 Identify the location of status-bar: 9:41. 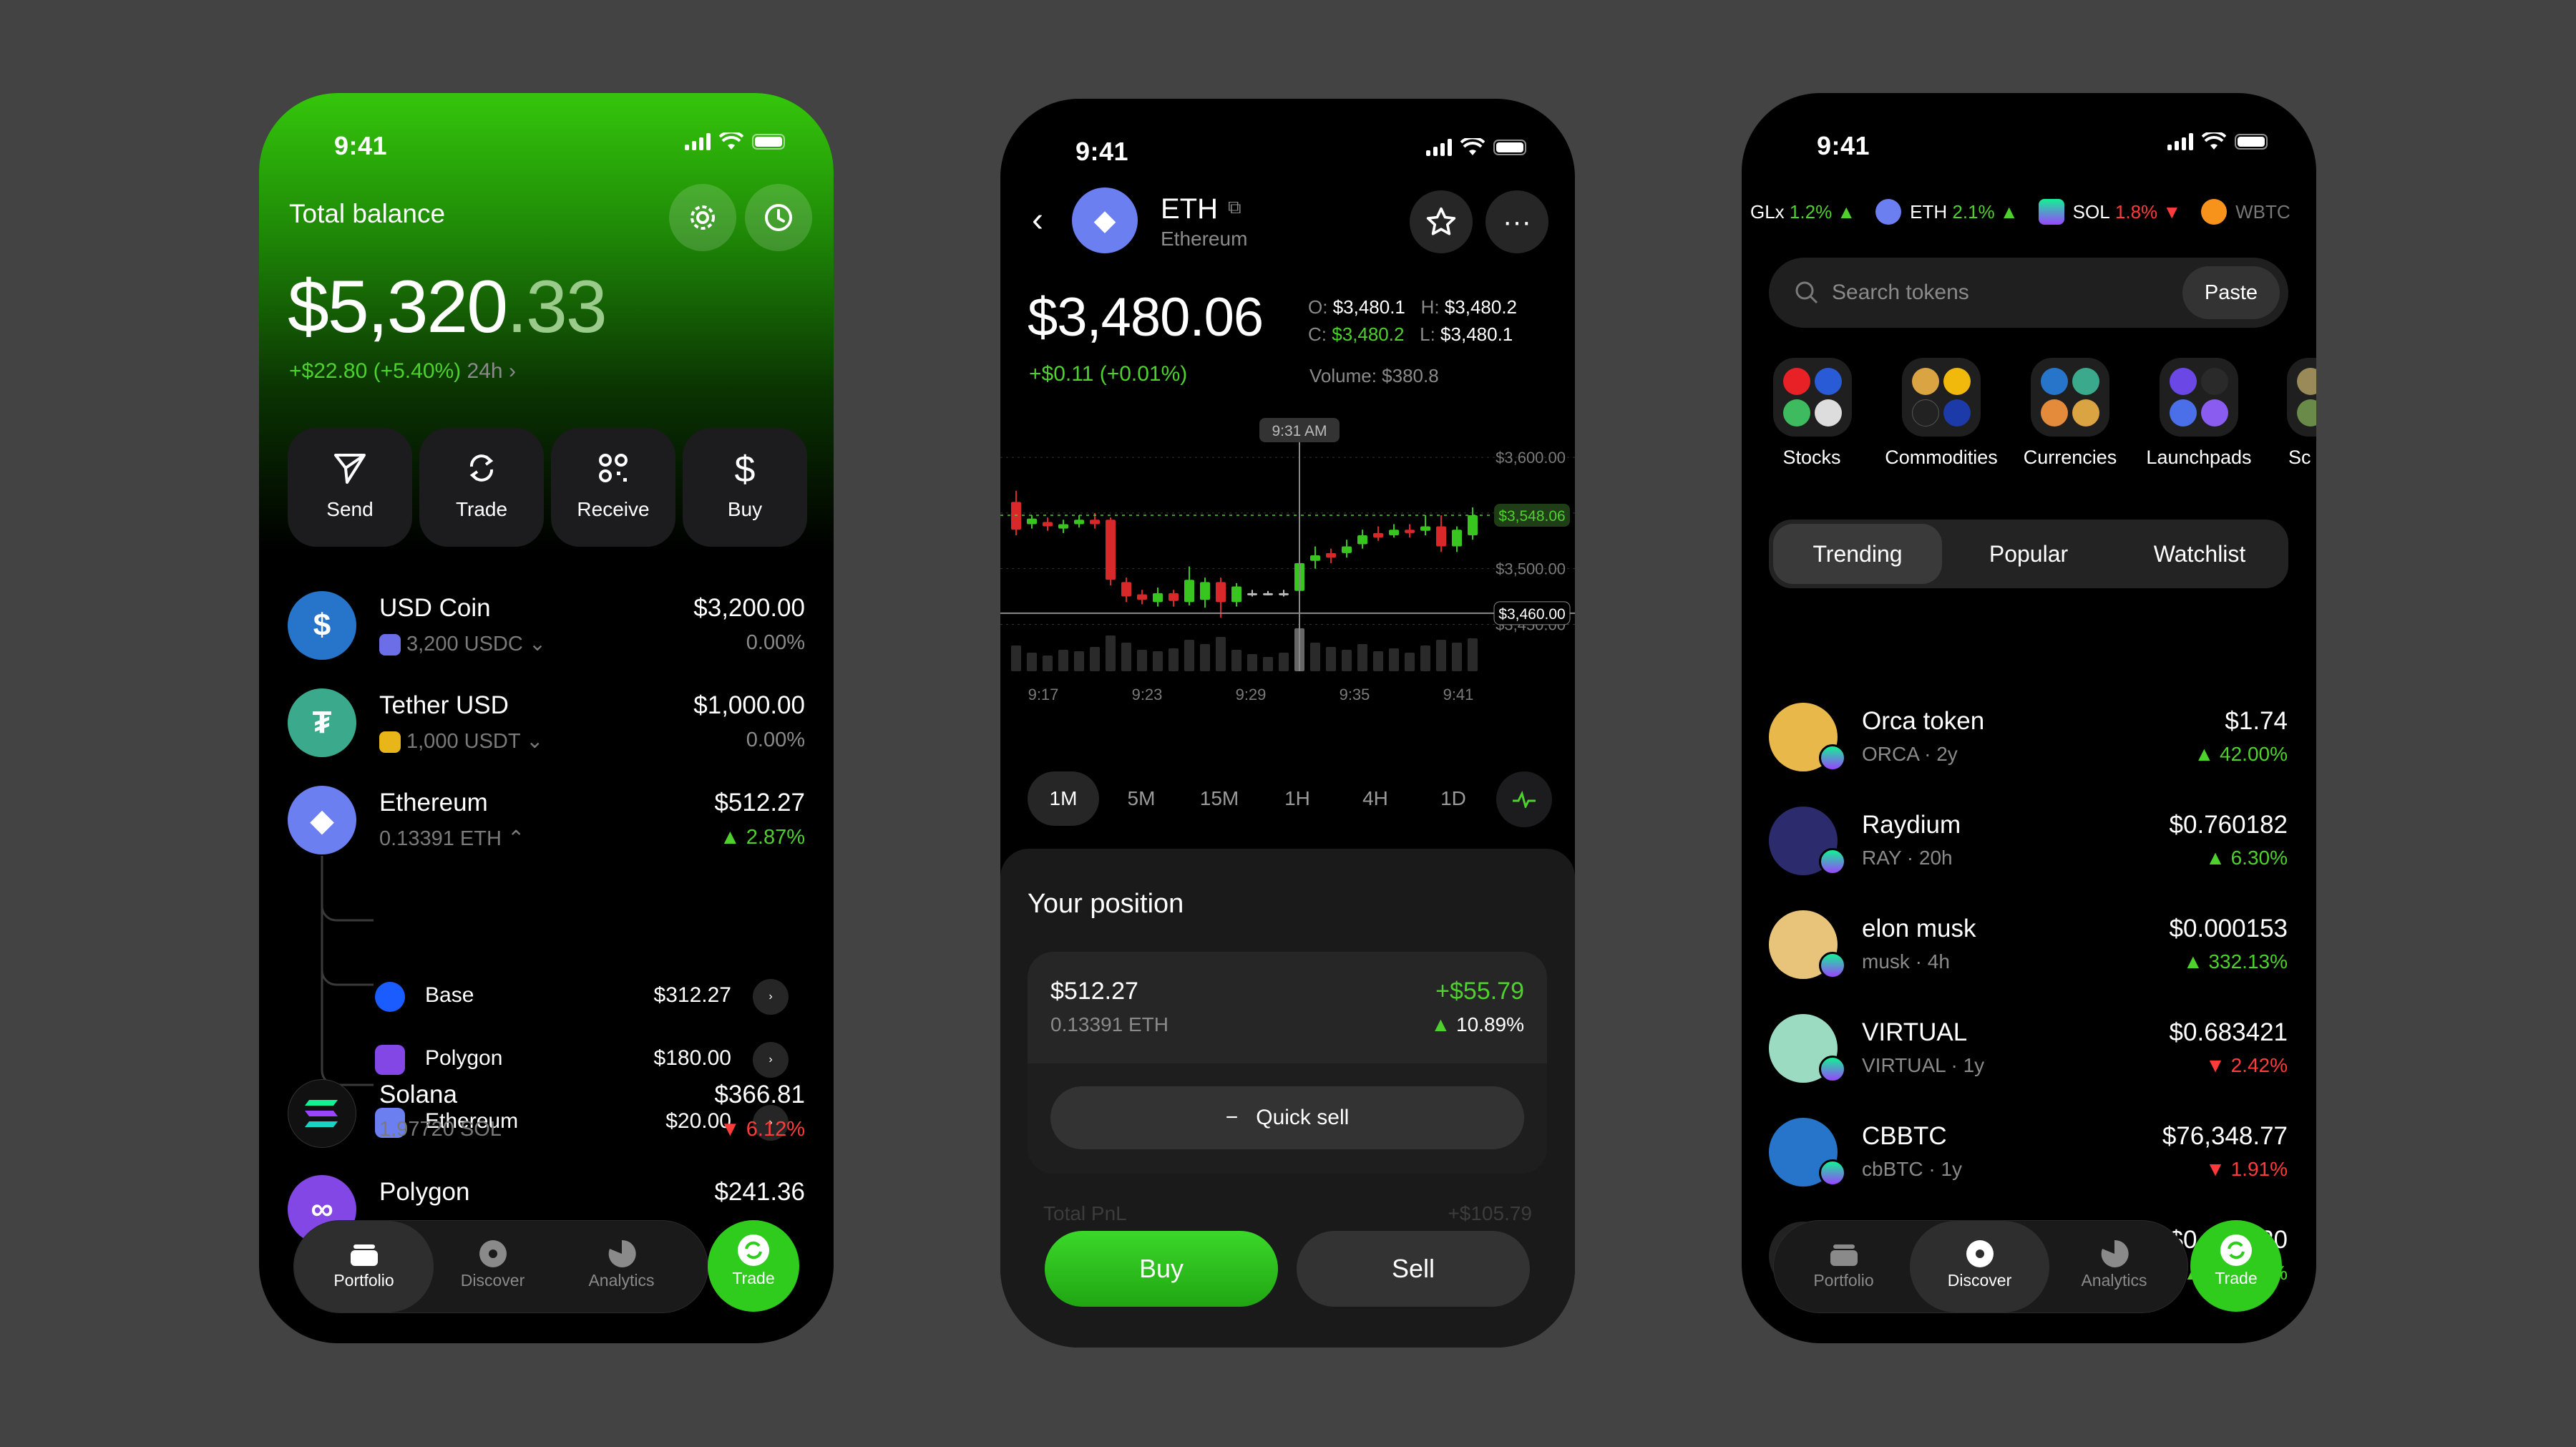
(1287, 151).